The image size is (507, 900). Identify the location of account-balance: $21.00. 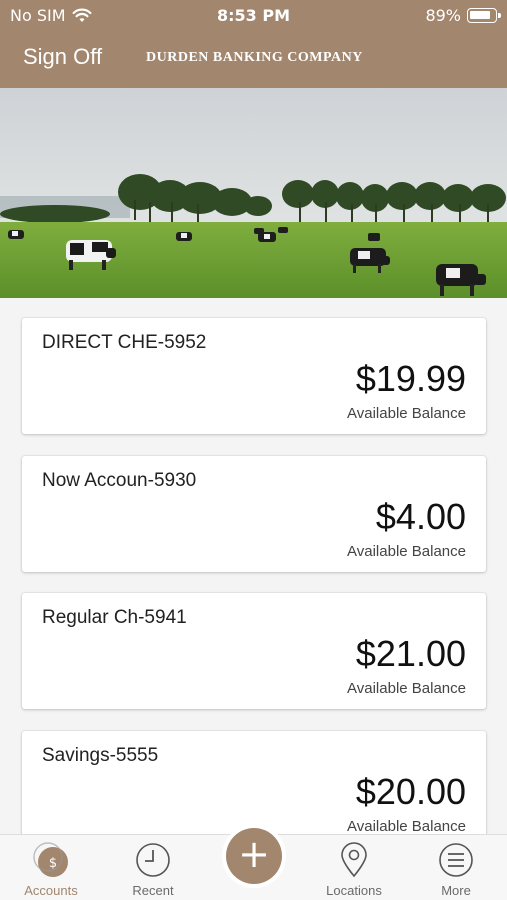
(410, 653).